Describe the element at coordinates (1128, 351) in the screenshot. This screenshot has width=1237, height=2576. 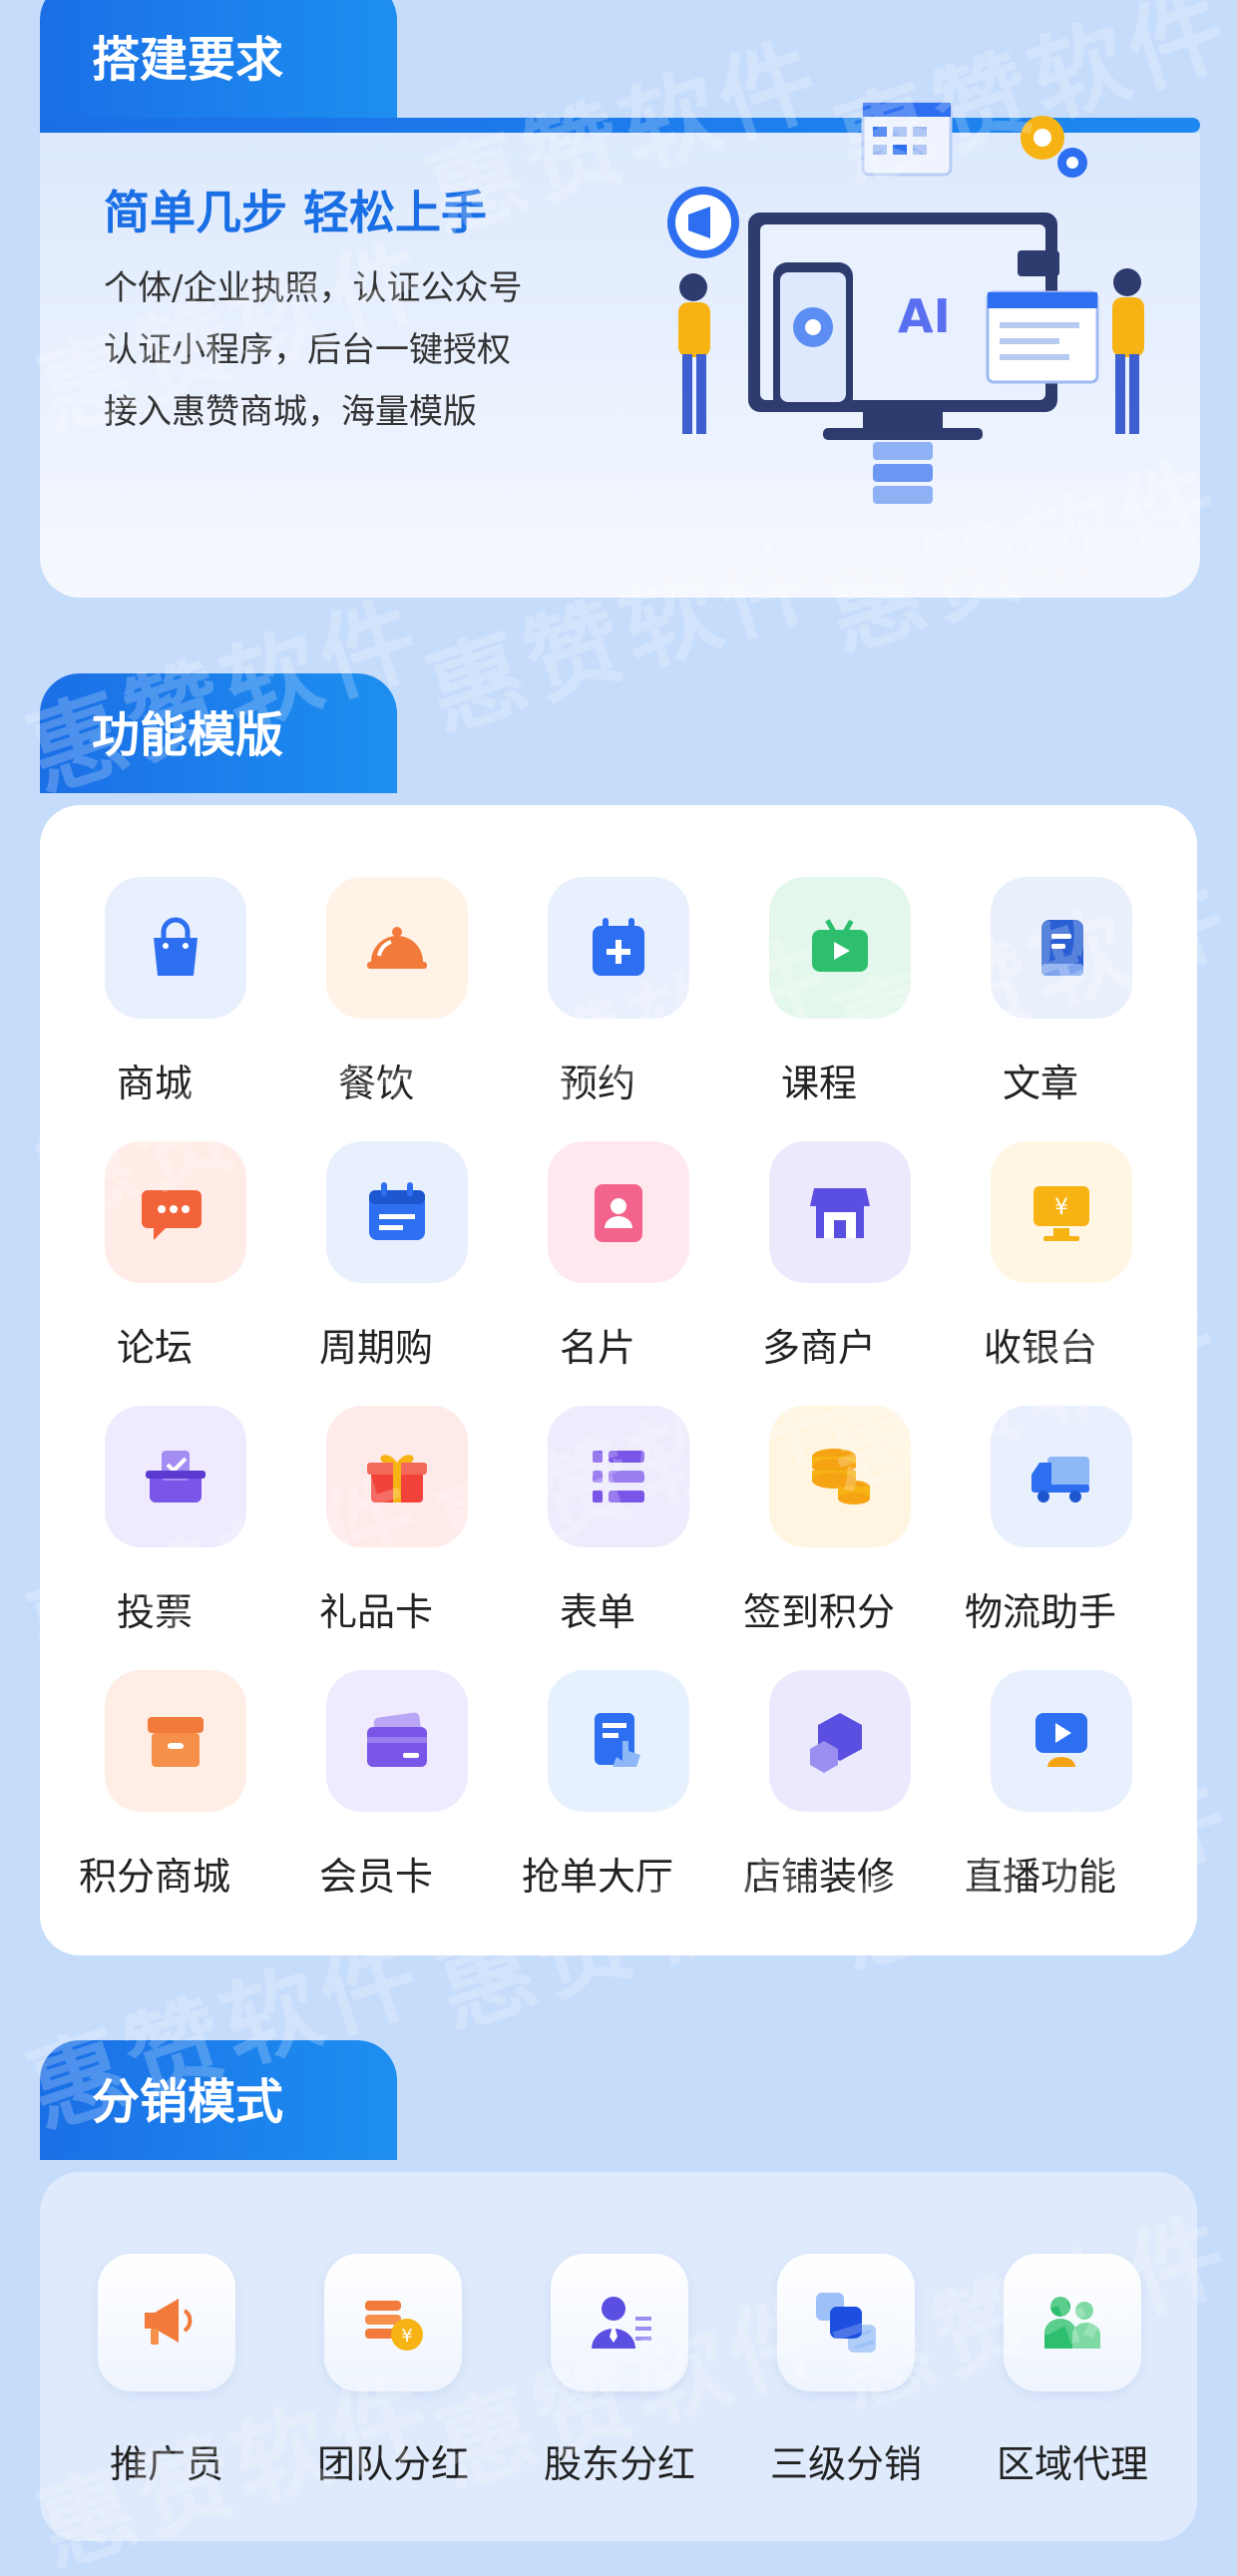
I see `person-right-illustration-icon` at that location.